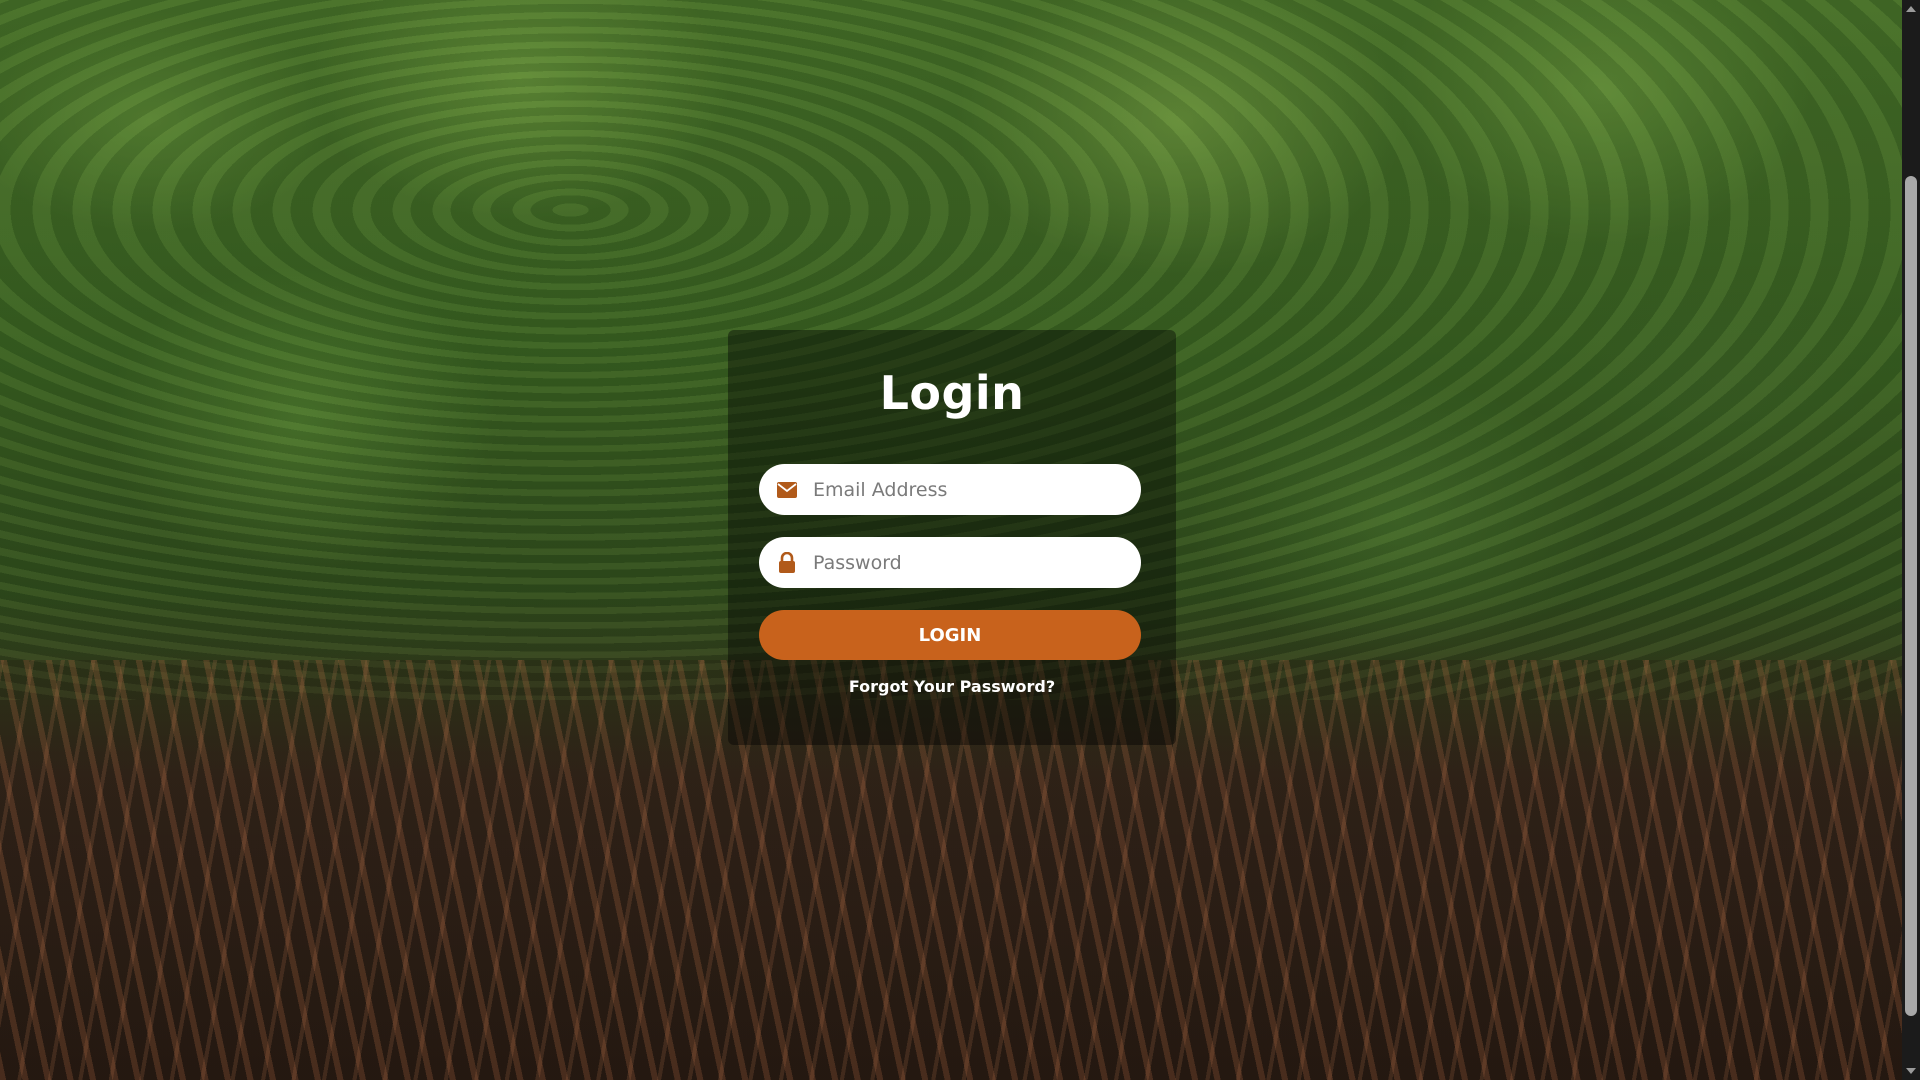  What do you see at coordinates (963, 489) in the screenshot?
I see `email-input` at bounding box center [963, 489].